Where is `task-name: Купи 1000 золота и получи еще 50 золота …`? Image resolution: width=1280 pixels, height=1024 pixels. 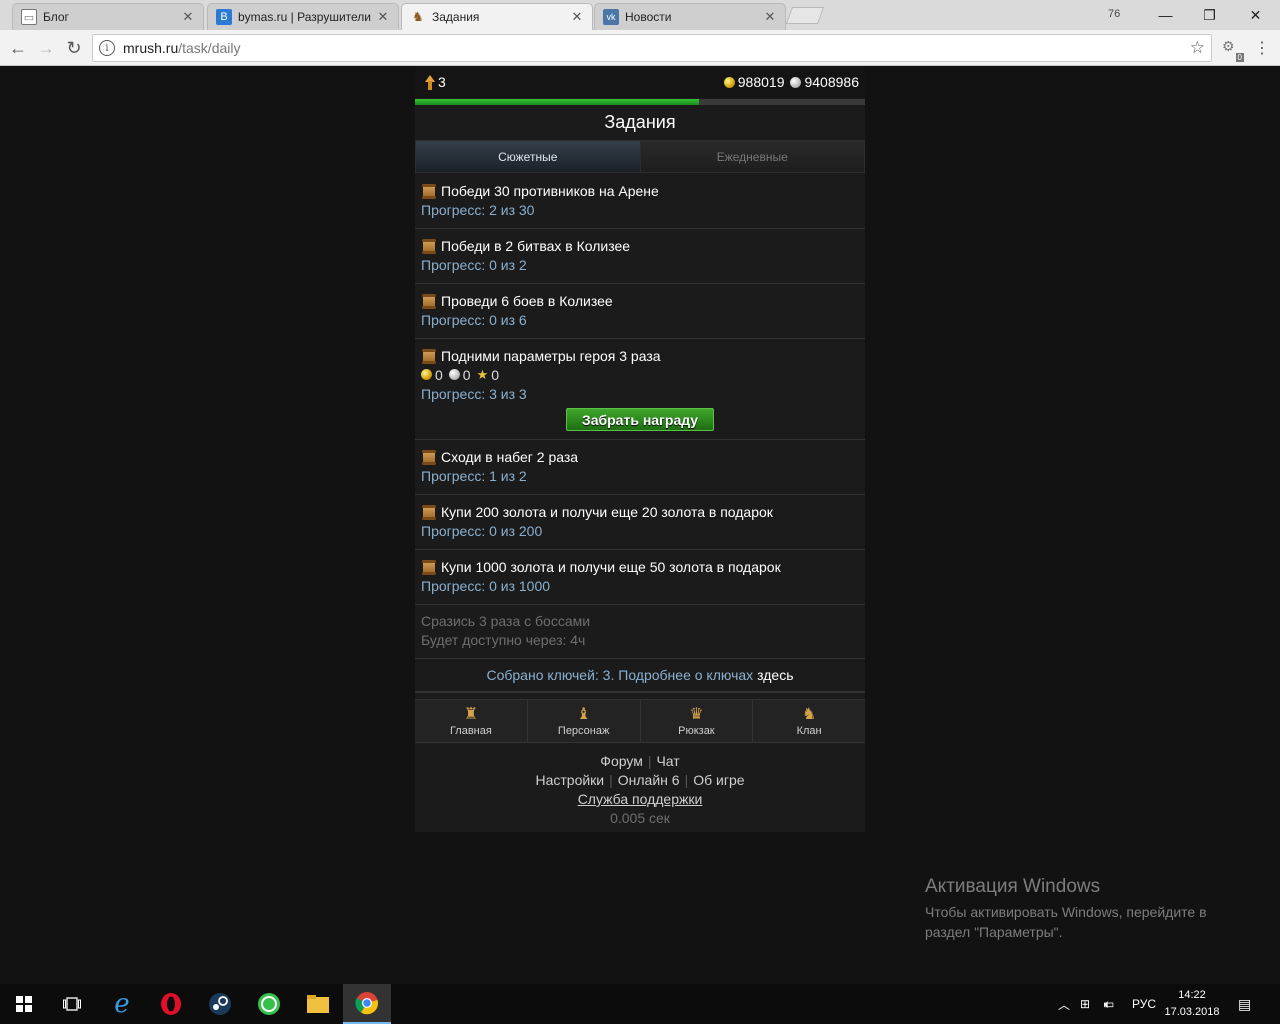 task-name: Купи 1000 золота и получи еще 50 золота … is located at coordinates (611, 567).